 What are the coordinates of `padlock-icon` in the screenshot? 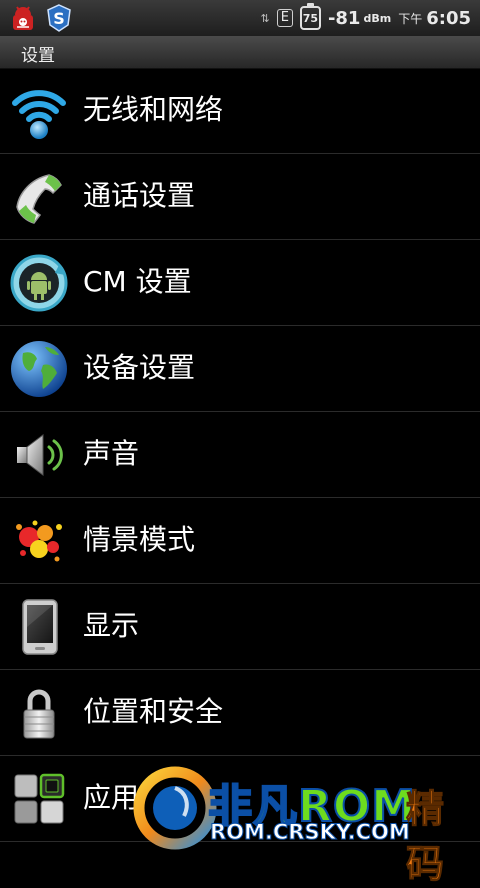 It's located at (39, 714).